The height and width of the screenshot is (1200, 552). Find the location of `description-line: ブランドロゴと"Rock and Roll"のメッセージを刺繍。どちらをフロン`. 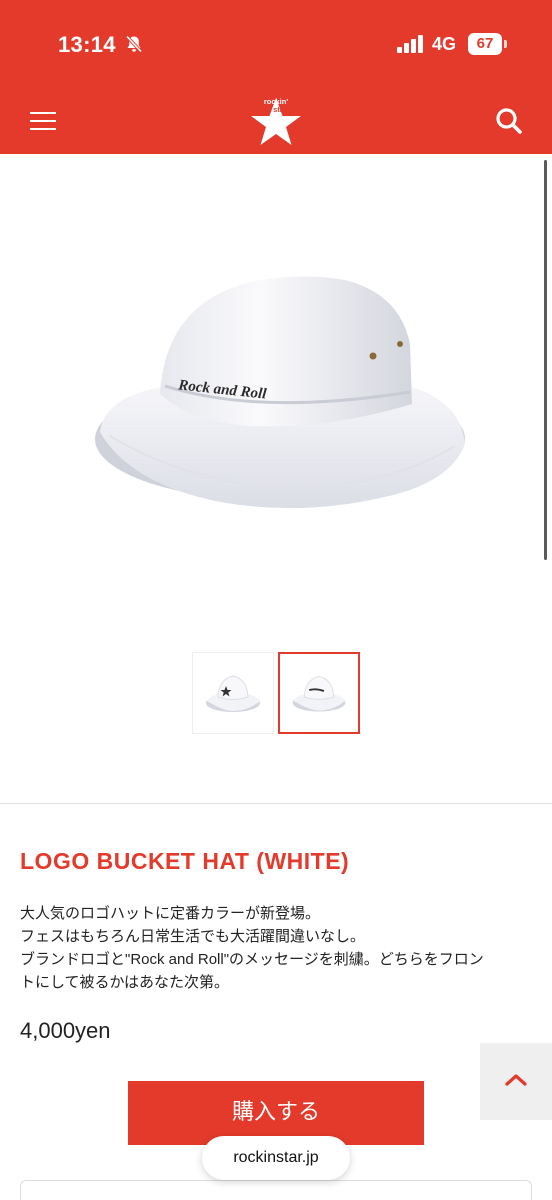

description-line: ブランドロゴと"Rock and Roll"のメッセージを刺繍。どちらをフロン is located at coordinates (252, 959).